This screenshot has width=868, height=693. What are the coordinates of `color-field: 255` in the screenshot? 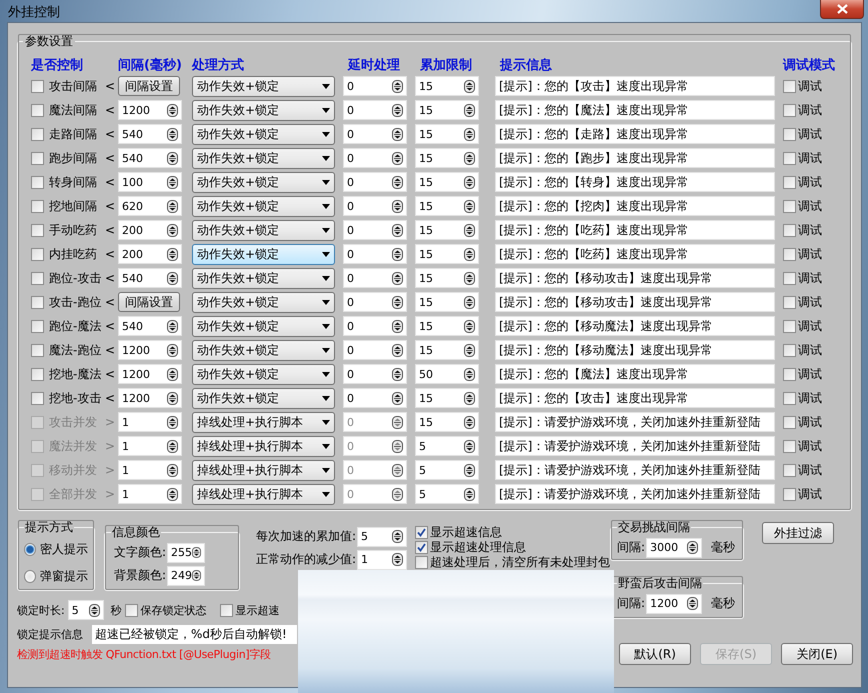 It's located at (186, 552).